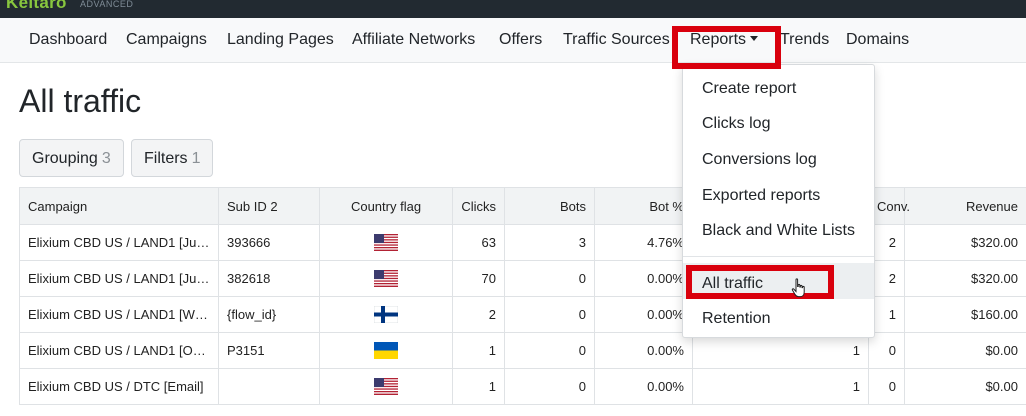 The image size is (1026, 416). What do you see at coordinates (513, 9) in the screenshot?
I see `top-brand-bar: Keitaro ADVANCED` at bounding box center [513, 9].